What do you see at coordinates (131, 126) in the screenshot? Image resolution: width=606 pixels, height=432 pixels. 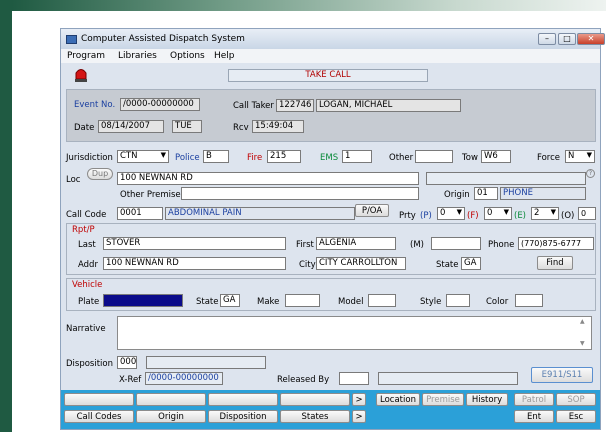 I see `date-field: 08/14/2007` at bounding box center [131, 126].